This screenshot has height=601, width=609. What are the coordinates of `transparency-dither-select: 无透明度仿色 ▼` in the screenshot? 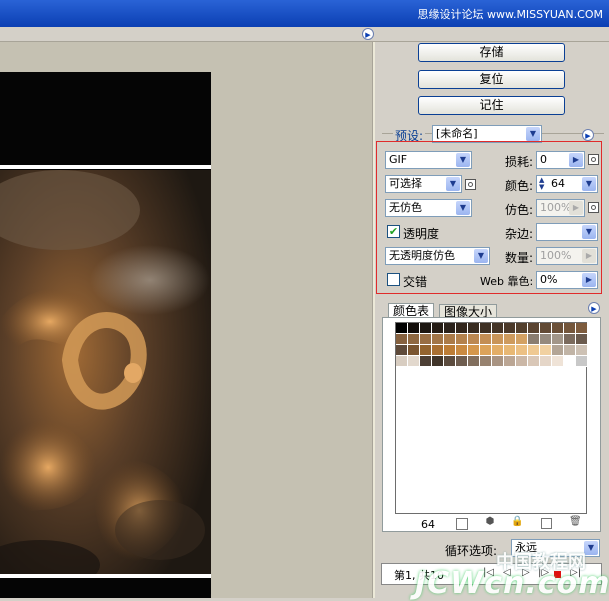 It's located at (437, 256).